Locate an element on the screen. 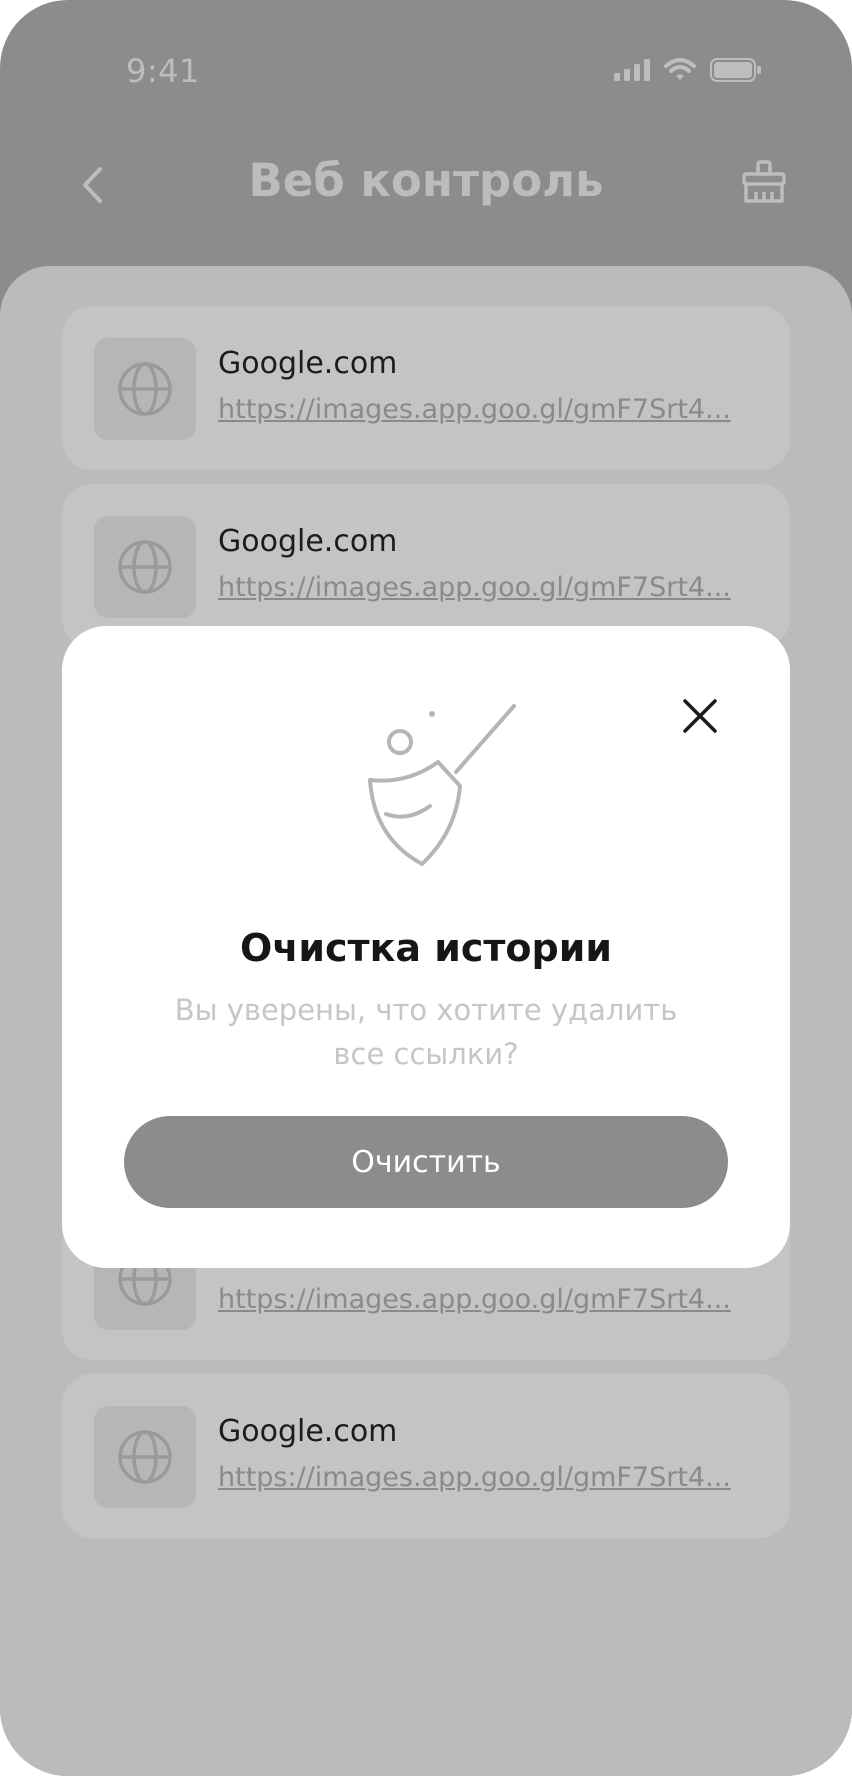 Image resolution: width=852 pixels, height=1776 pixels. page-title: Веб контроль is located at coordinates (426, 180).